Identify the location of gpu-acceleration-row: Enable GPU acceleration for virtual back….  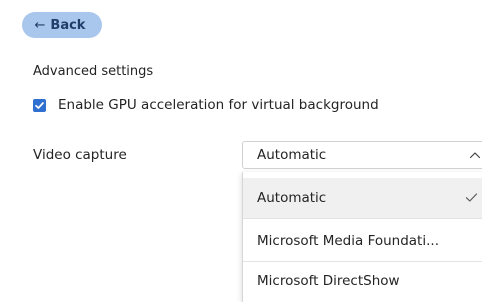
(206, 105).